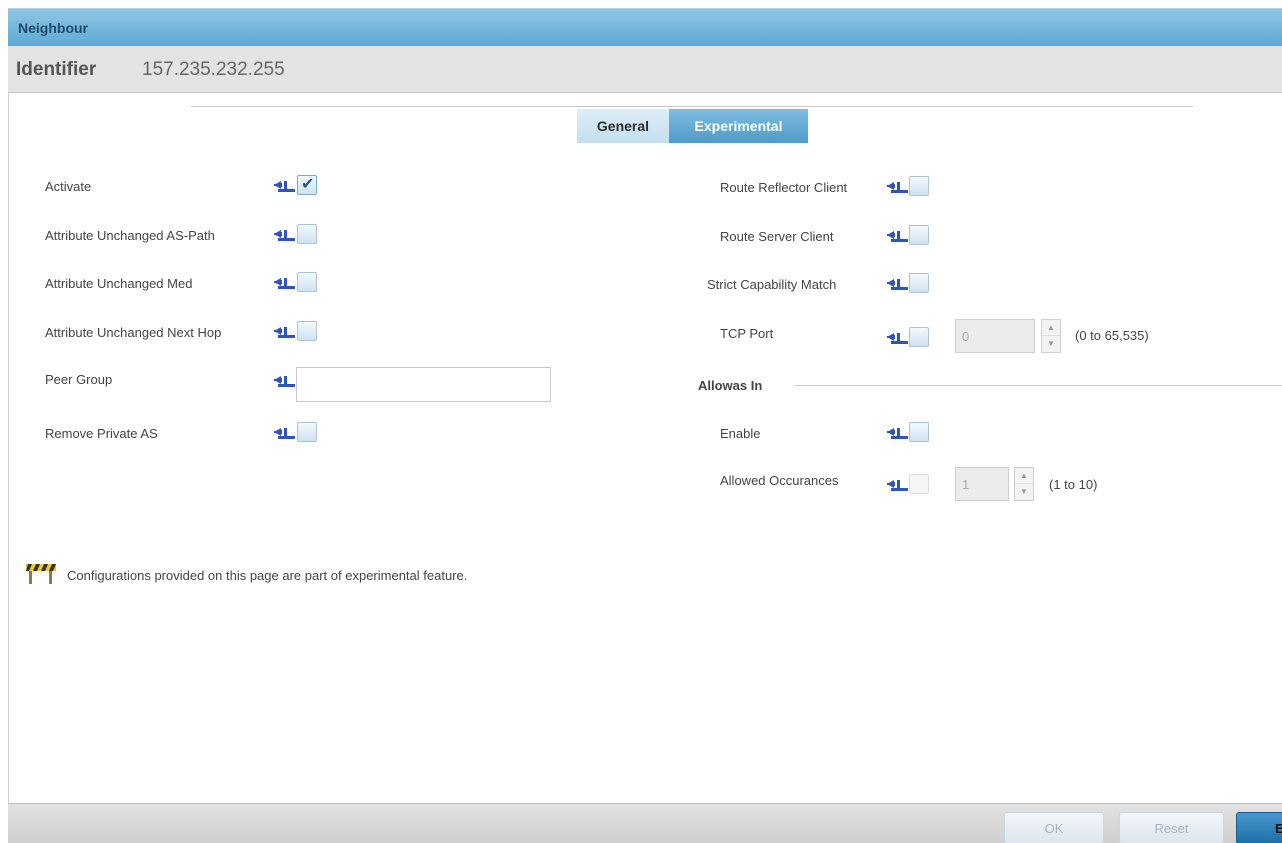  I want to click on exit-button: E, so click(1259, 827).